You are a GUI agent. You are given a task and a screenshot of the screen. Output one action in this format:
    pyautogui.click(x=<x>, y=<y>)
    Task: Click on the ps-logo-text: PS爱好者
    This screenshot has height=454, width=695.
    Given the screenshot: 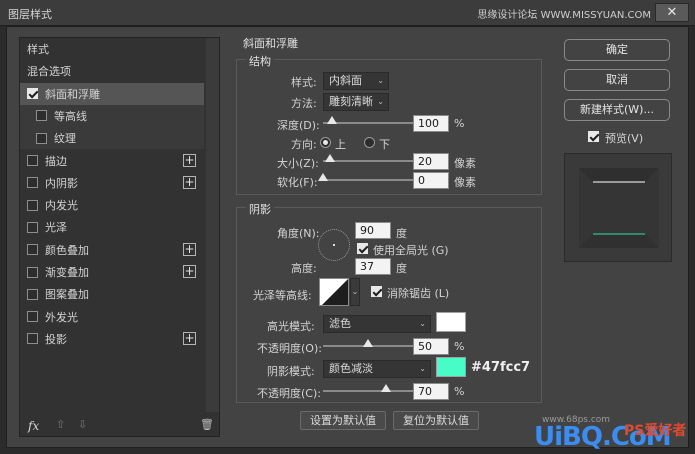 What is the action you would take?
    pyautogui.click(x=655, y=431)
    